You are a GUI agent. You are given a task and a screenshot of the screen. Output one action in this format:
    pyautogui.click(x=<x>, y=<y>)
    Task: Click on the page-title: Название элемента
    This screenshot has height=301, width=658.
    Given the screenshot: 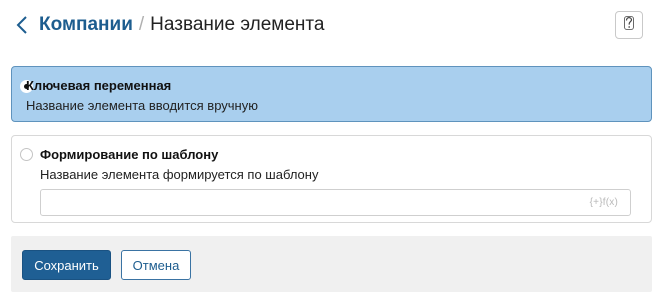 What is the action you would take?
    pyautogui.click(x=237, y=24)
    